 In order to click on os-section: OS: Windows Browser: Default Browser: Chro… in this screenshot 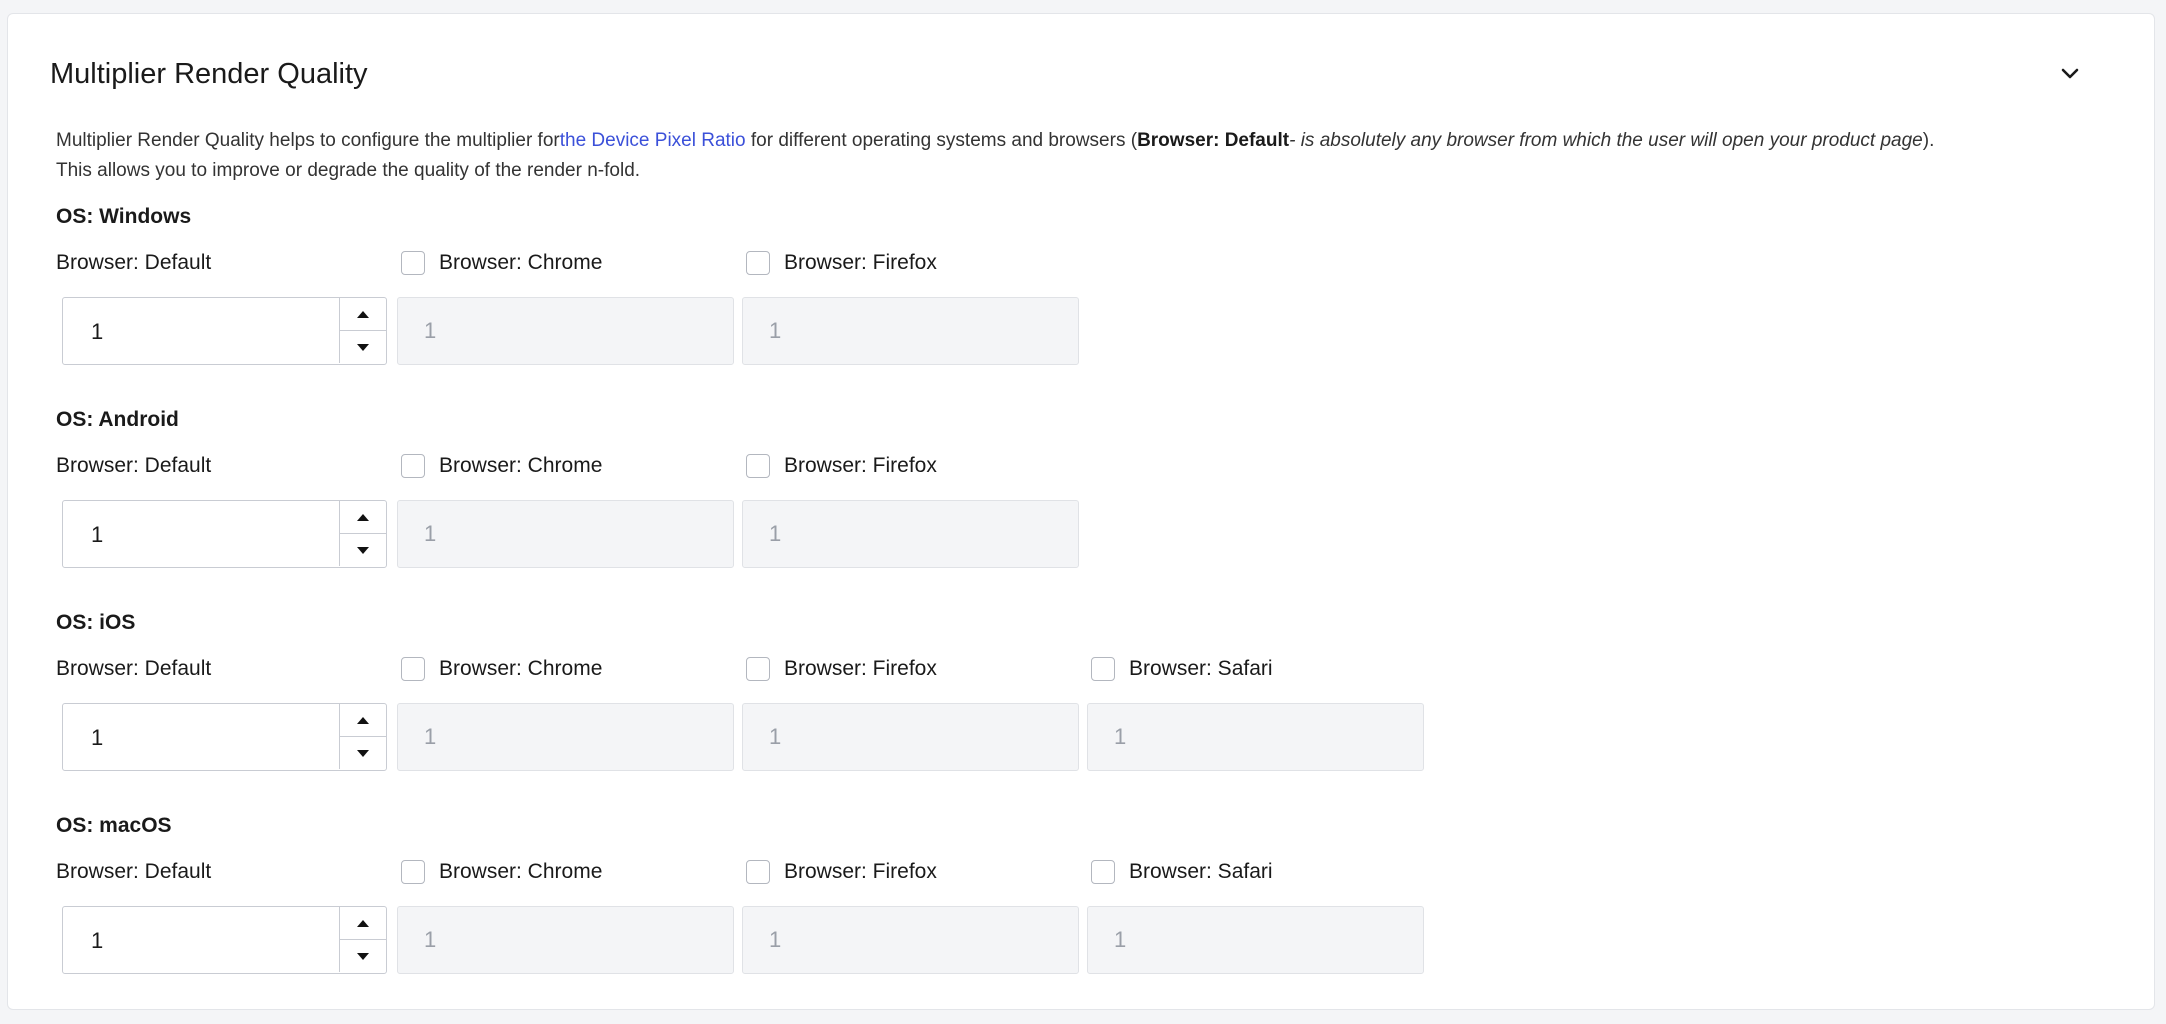, I will do `click(806, 287)`.